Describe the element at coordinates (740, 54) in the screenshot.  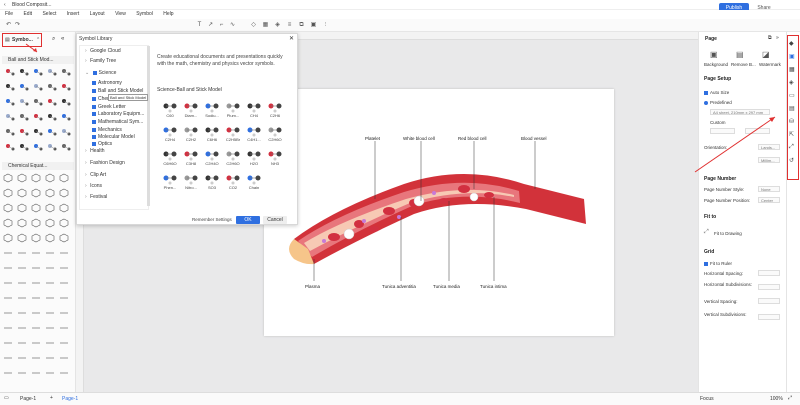
I see `remove-background-icon: ▤` at that location.